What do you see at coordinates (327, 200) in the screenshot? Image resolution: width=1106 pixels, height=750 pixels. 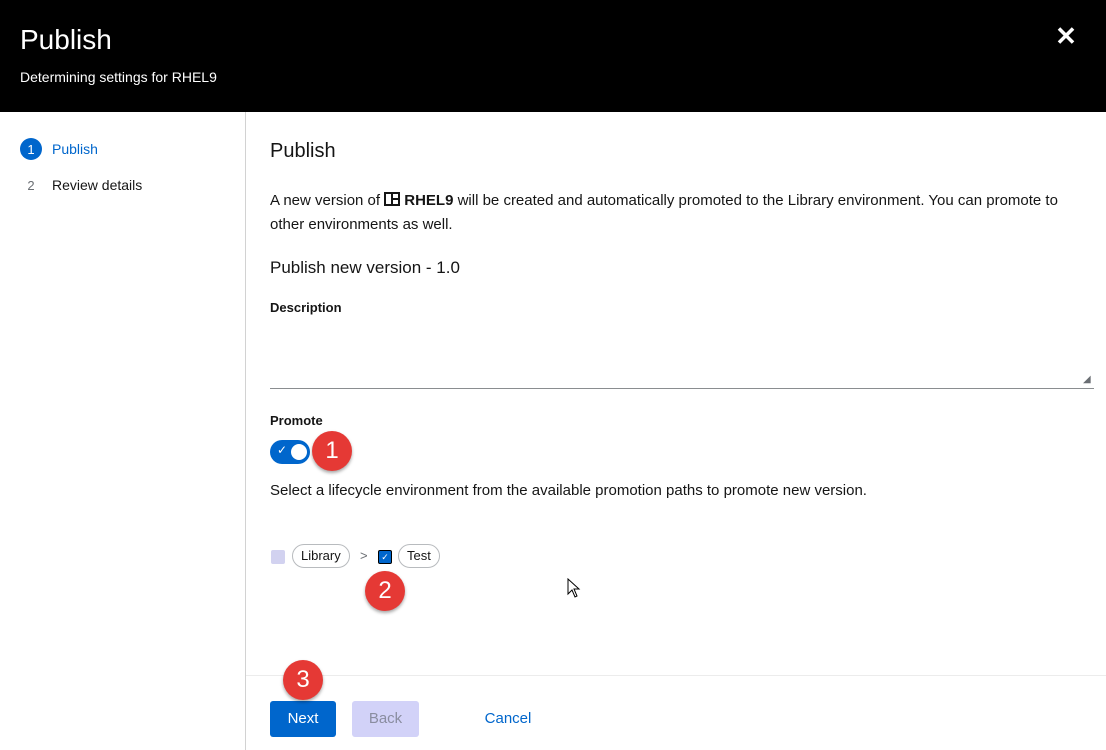 I see `intro-prefix: A new version of` at bounding box center [327, 200].